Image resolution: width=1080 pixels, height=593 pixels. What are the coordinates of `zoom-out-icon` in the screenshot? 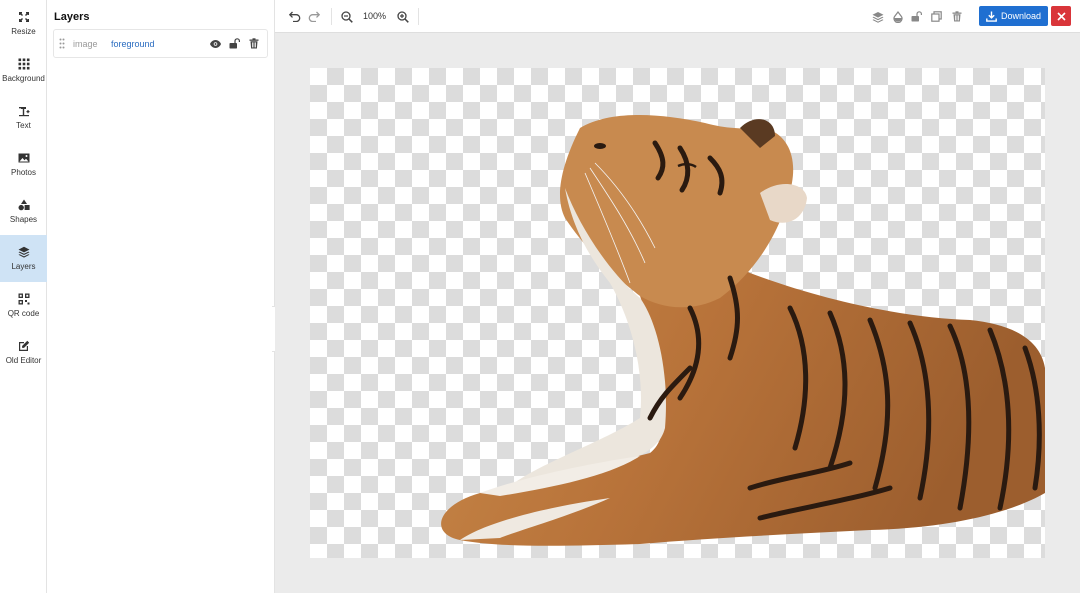 It's located at (346, 16).